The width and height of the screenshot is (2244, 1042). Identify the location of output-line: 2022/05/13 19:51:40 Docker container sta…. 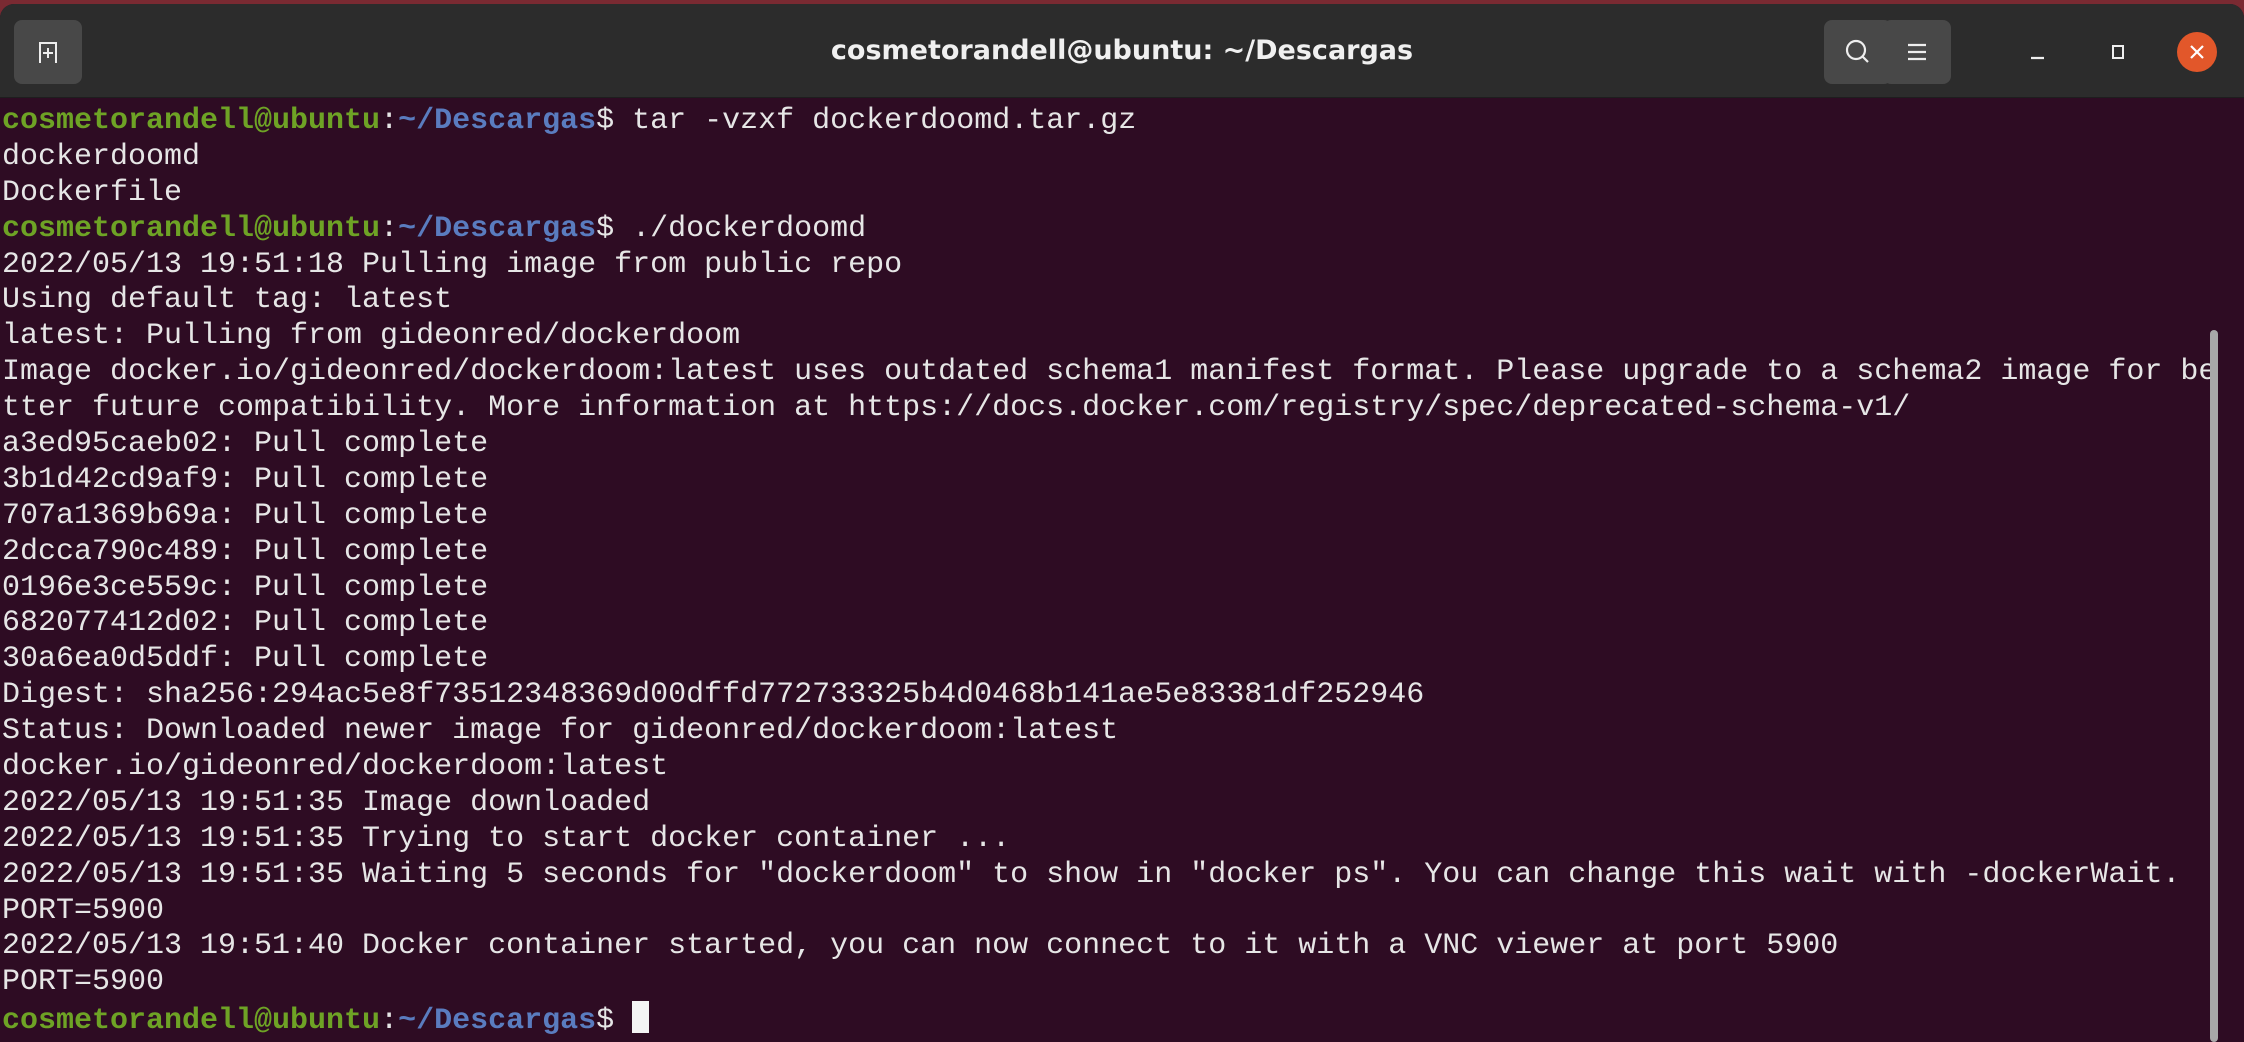
(1108, 947).